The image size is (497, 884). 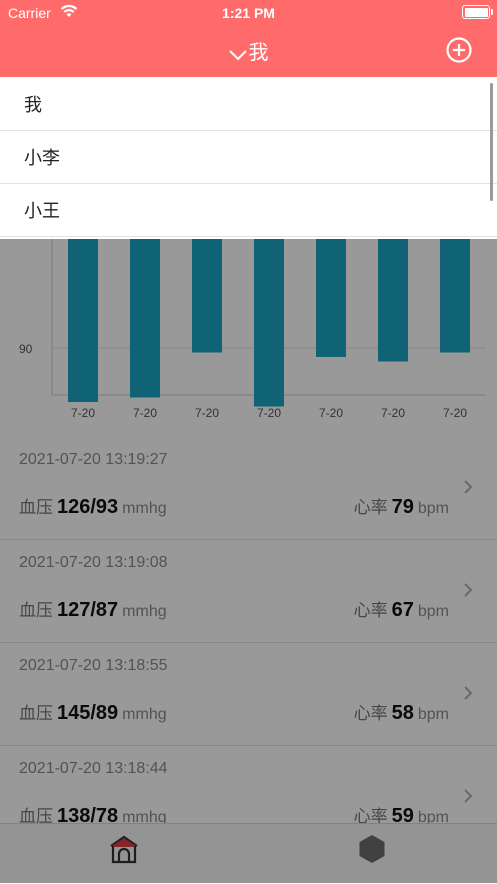 I want to click on current-user-label: 我, so click(x=258, y=52).